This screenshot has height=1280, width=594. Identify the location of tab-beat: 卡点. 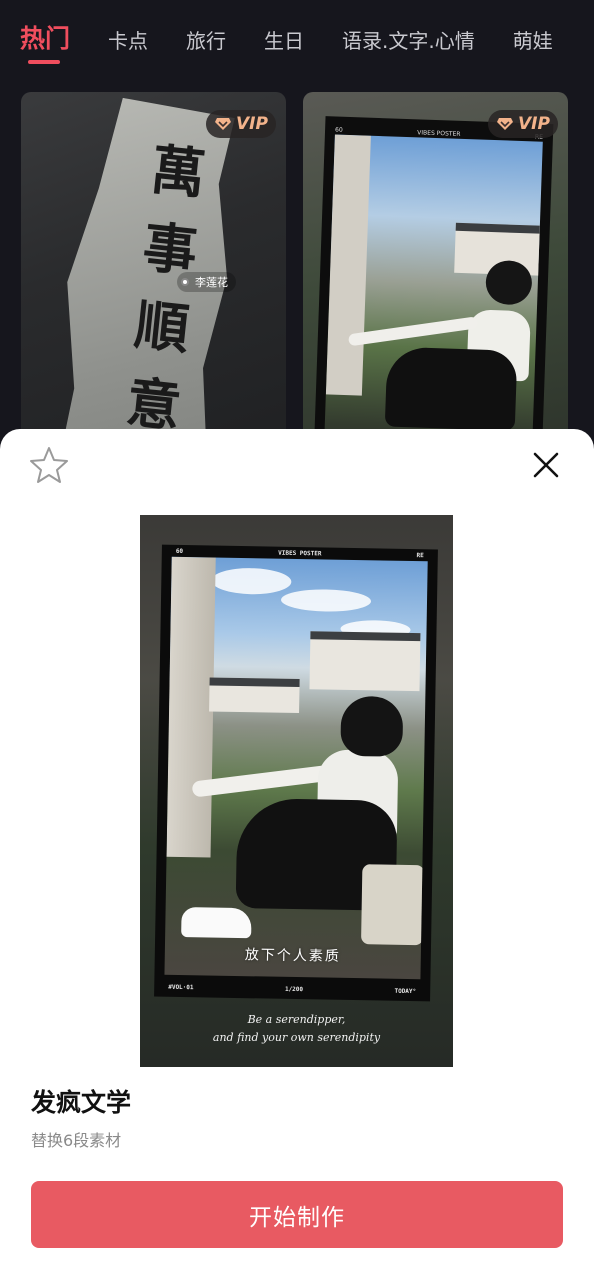
(128, 41).